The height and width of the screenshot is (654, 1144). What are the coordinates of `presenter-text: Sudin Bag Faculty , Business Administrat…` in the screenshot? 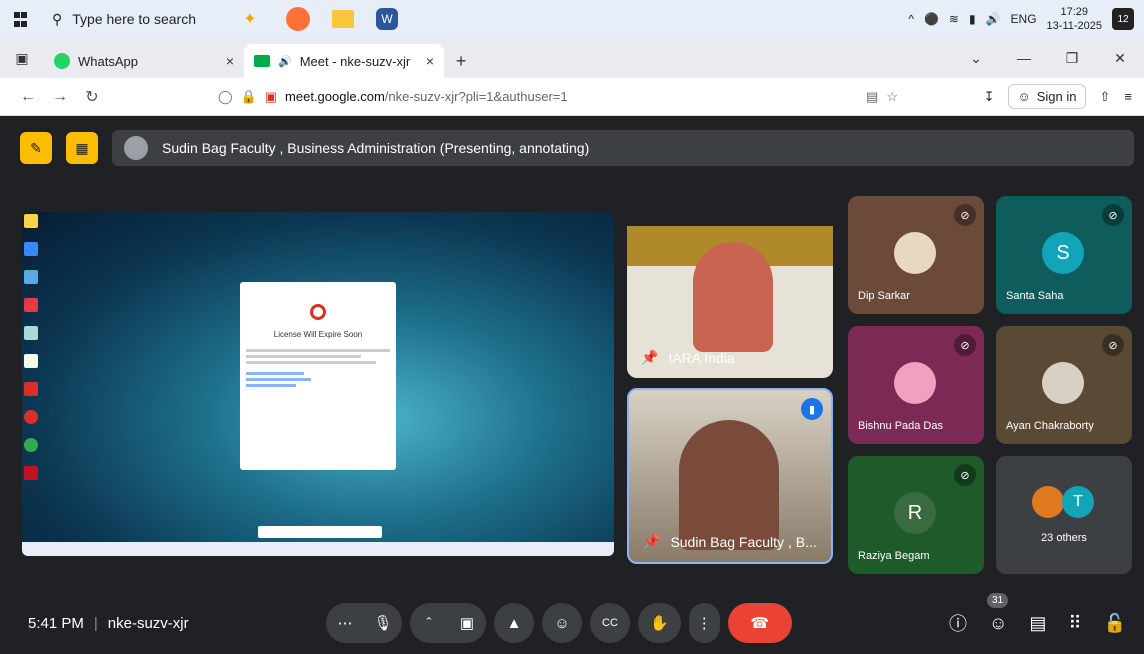 It's located at (376, 148).